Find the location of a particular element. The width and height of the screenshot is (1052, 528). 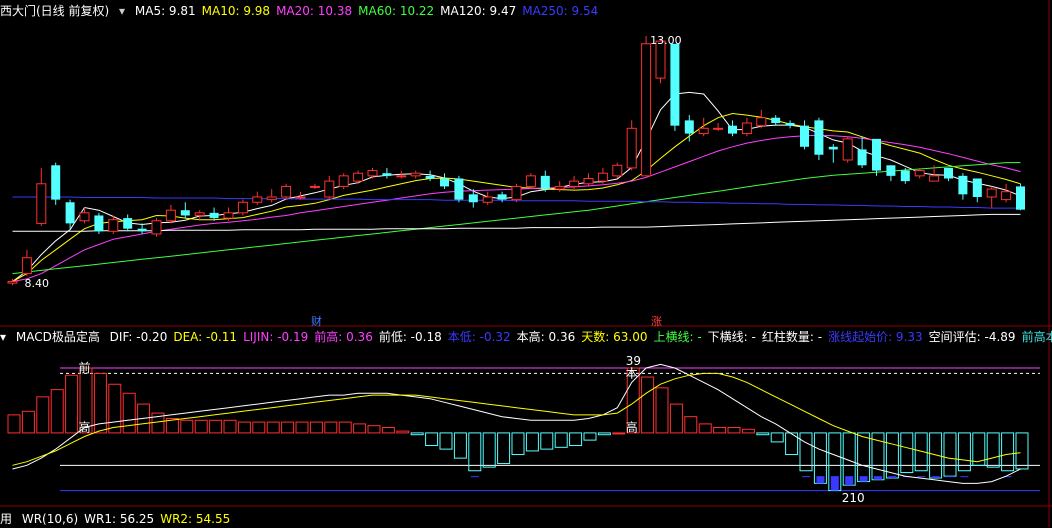

macd-legend-item-4: 前低: -0.18 is located at coordinates (410, 337).